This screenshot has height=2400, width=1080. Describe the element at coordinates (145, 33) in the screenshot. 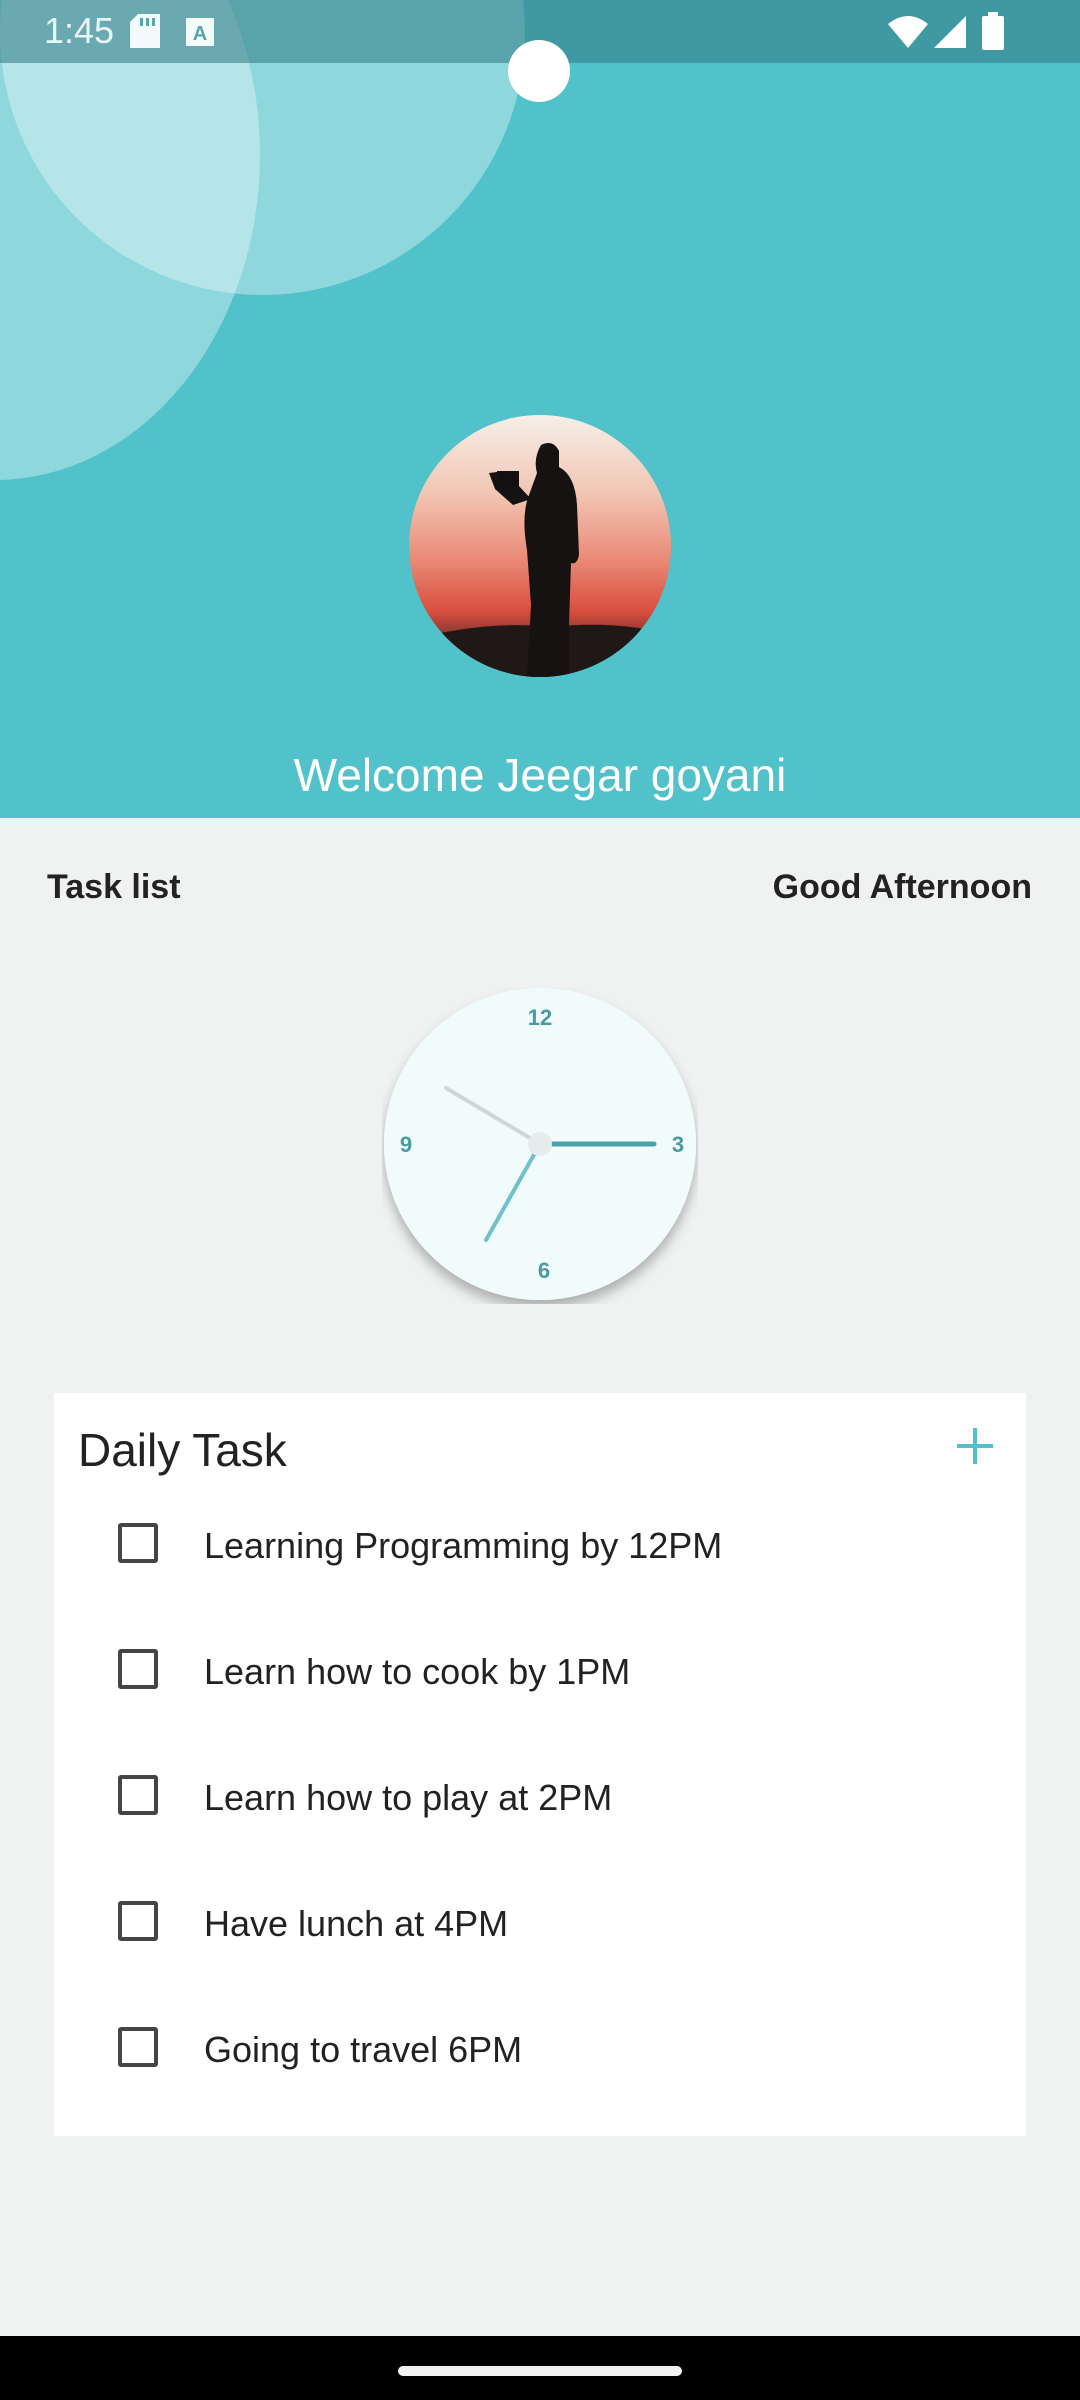

I see `sd-card-icon` at that location.